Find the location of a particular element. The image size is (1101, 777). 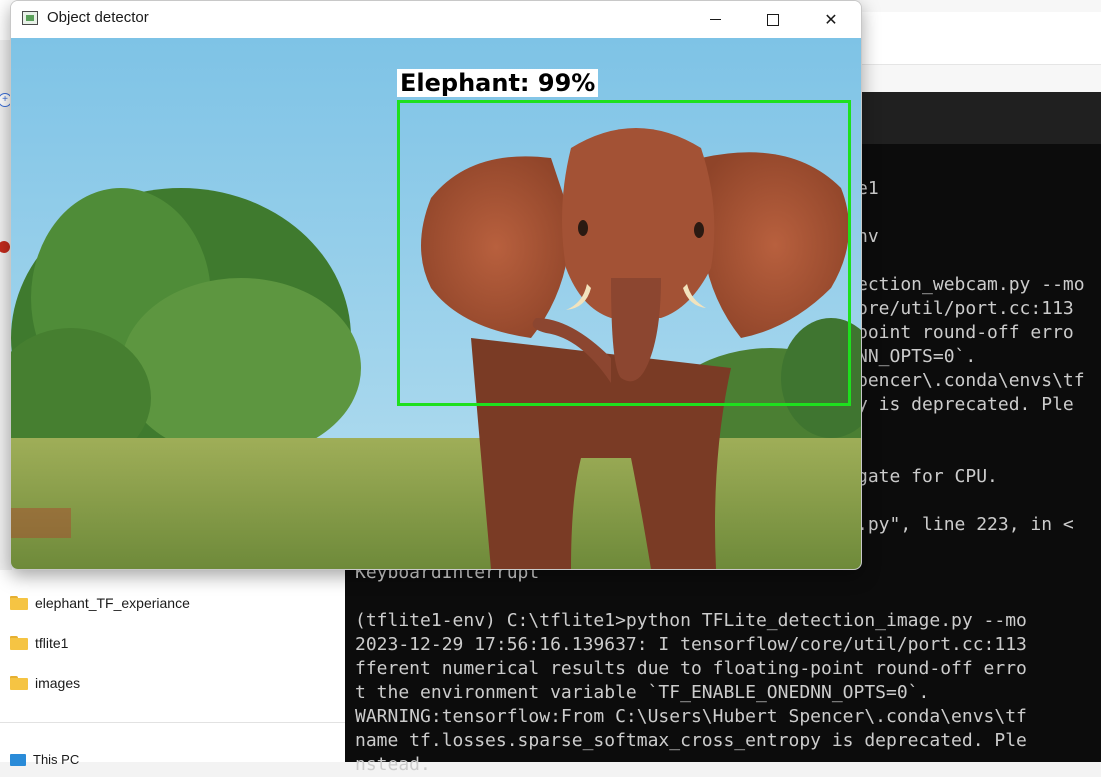

computer-icon is located at coordinates (18, 759).